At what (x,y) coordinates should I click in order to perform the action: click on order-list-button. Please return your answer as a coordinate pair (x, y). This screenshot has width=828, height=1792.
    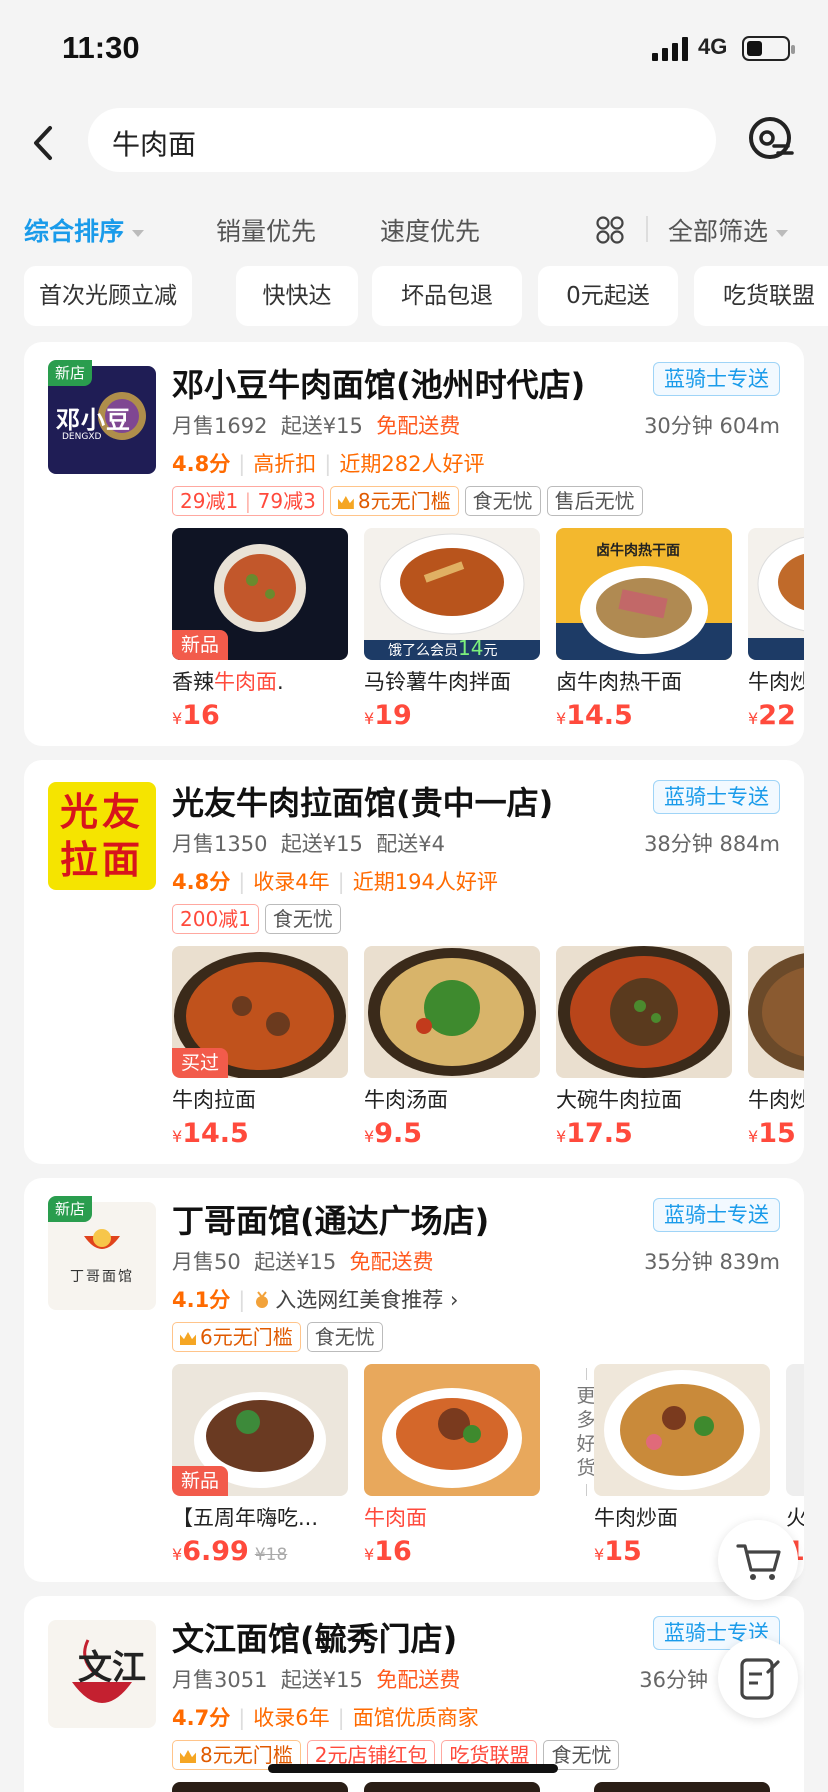
    Looking at the image, I should click on (758, 1678).